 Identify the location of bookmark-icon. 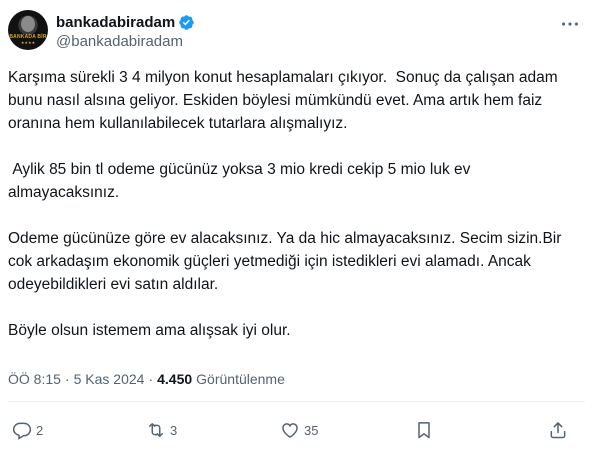
(424, 430).